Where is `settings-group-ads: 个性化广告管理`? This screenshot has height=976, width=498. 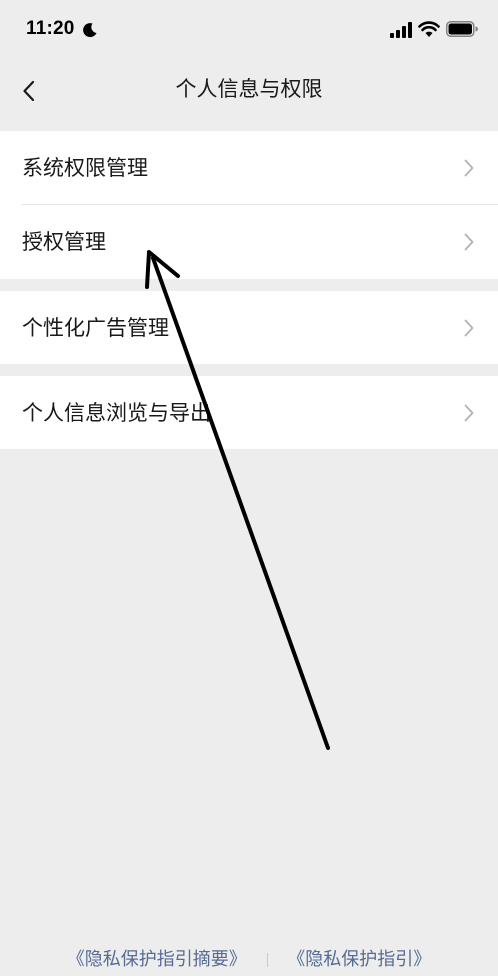 settings-group-ads: 个性化广告管理 is located at coordinates (249, 327).